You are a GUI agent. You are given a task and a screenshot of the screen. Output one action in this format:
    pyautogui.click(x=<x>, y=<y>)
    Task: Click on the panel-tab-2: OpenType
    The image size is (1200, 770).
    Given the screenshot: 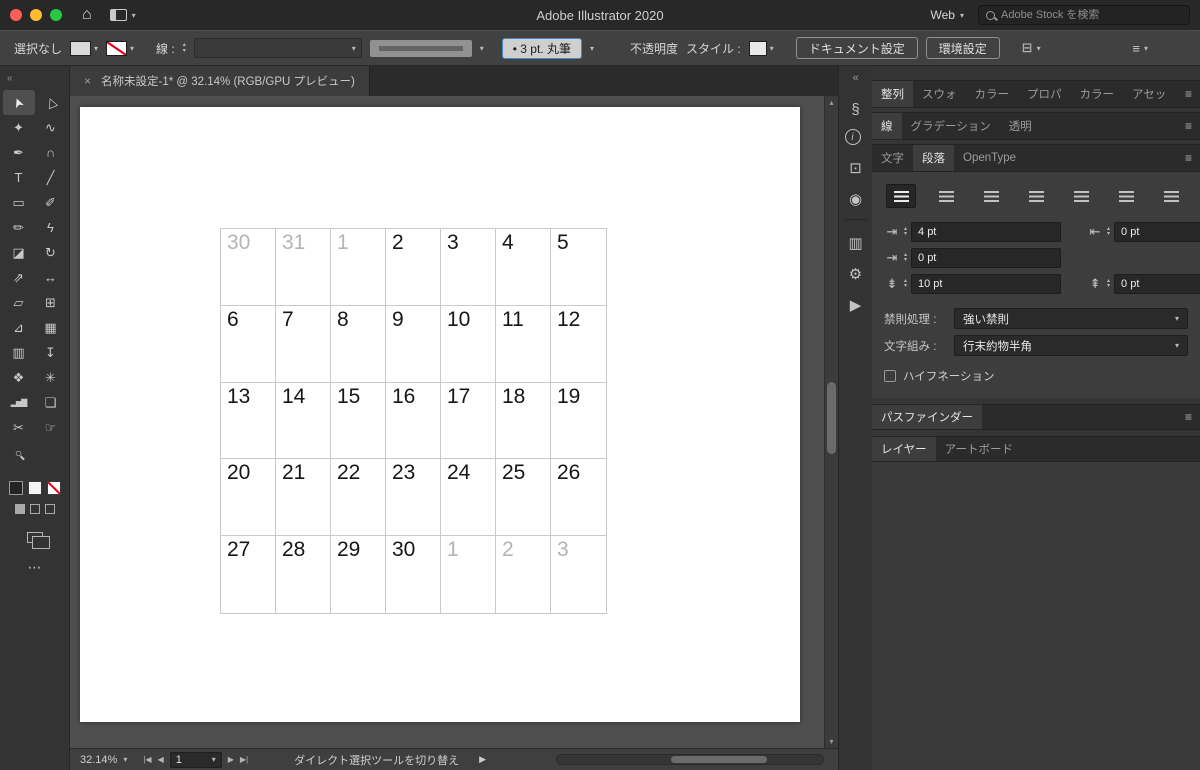 What is the action you would take?
    pyautogui.click(x=989, y=158)
    